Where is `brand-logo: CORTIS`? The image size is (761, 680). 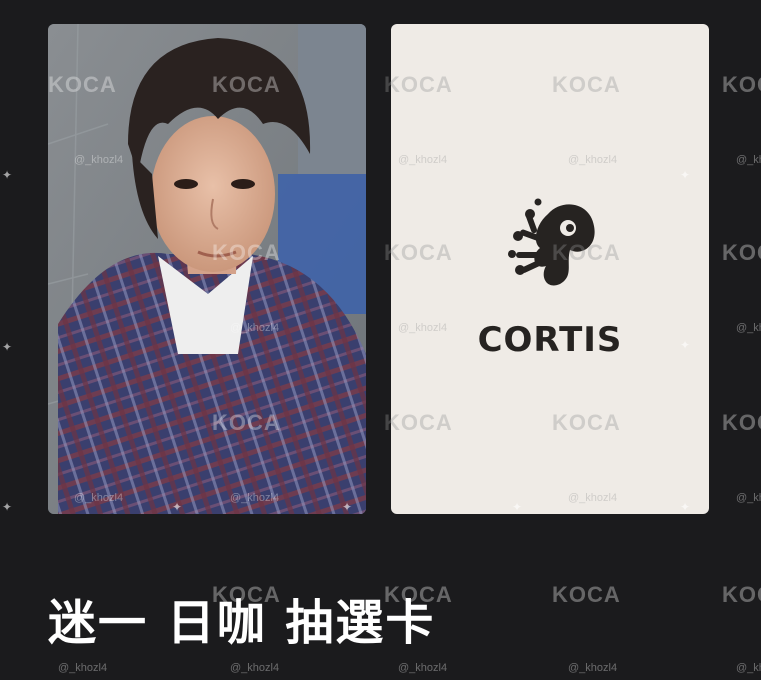
brand-logo: CORTIS is located at coordinates (550, 272).